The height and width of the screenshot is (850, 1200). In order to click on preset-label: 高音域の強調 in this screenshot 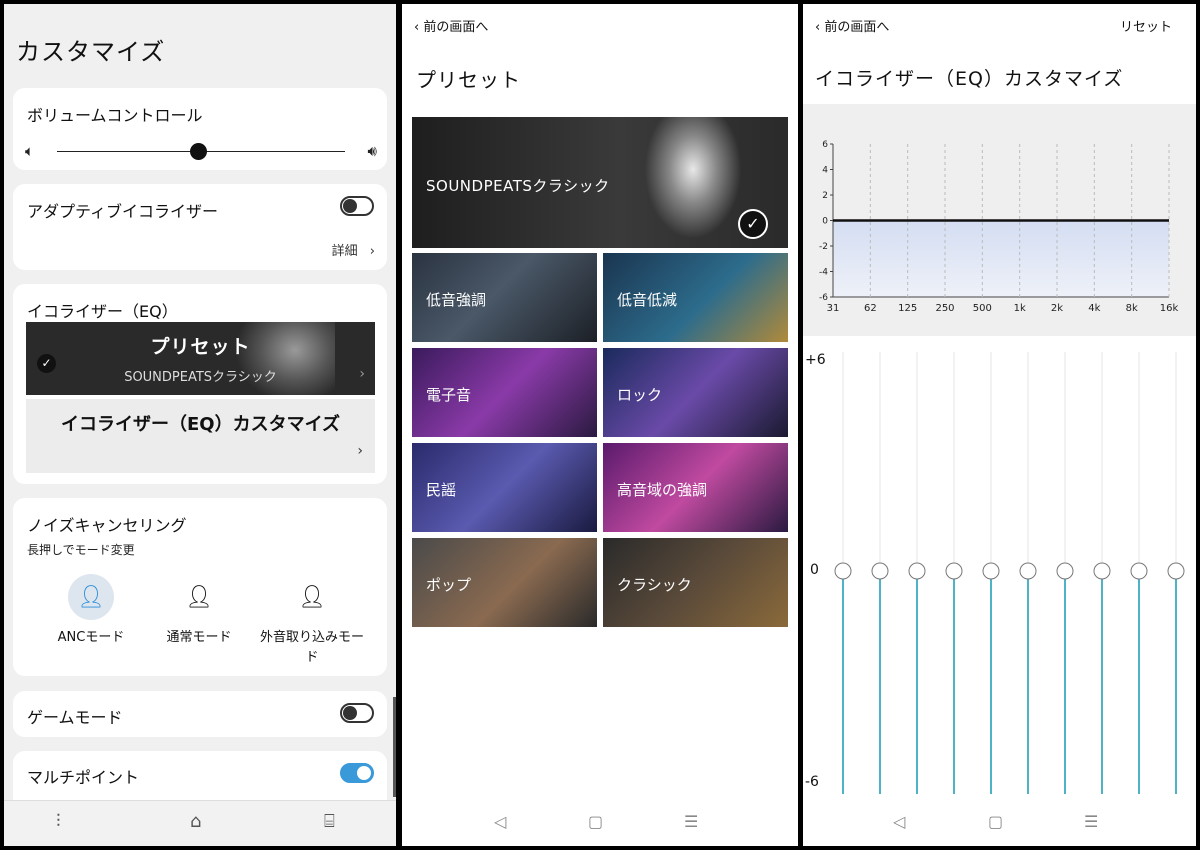, I will do `click(662, 490)`.